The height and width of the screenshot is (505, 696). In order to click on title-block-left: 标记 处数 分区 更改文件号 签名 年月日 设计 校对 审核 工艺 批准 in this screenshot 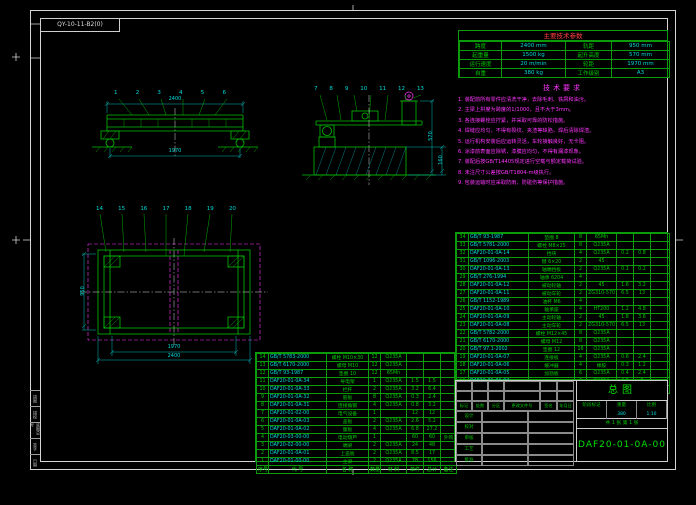, I will do `click(516, 423)`.